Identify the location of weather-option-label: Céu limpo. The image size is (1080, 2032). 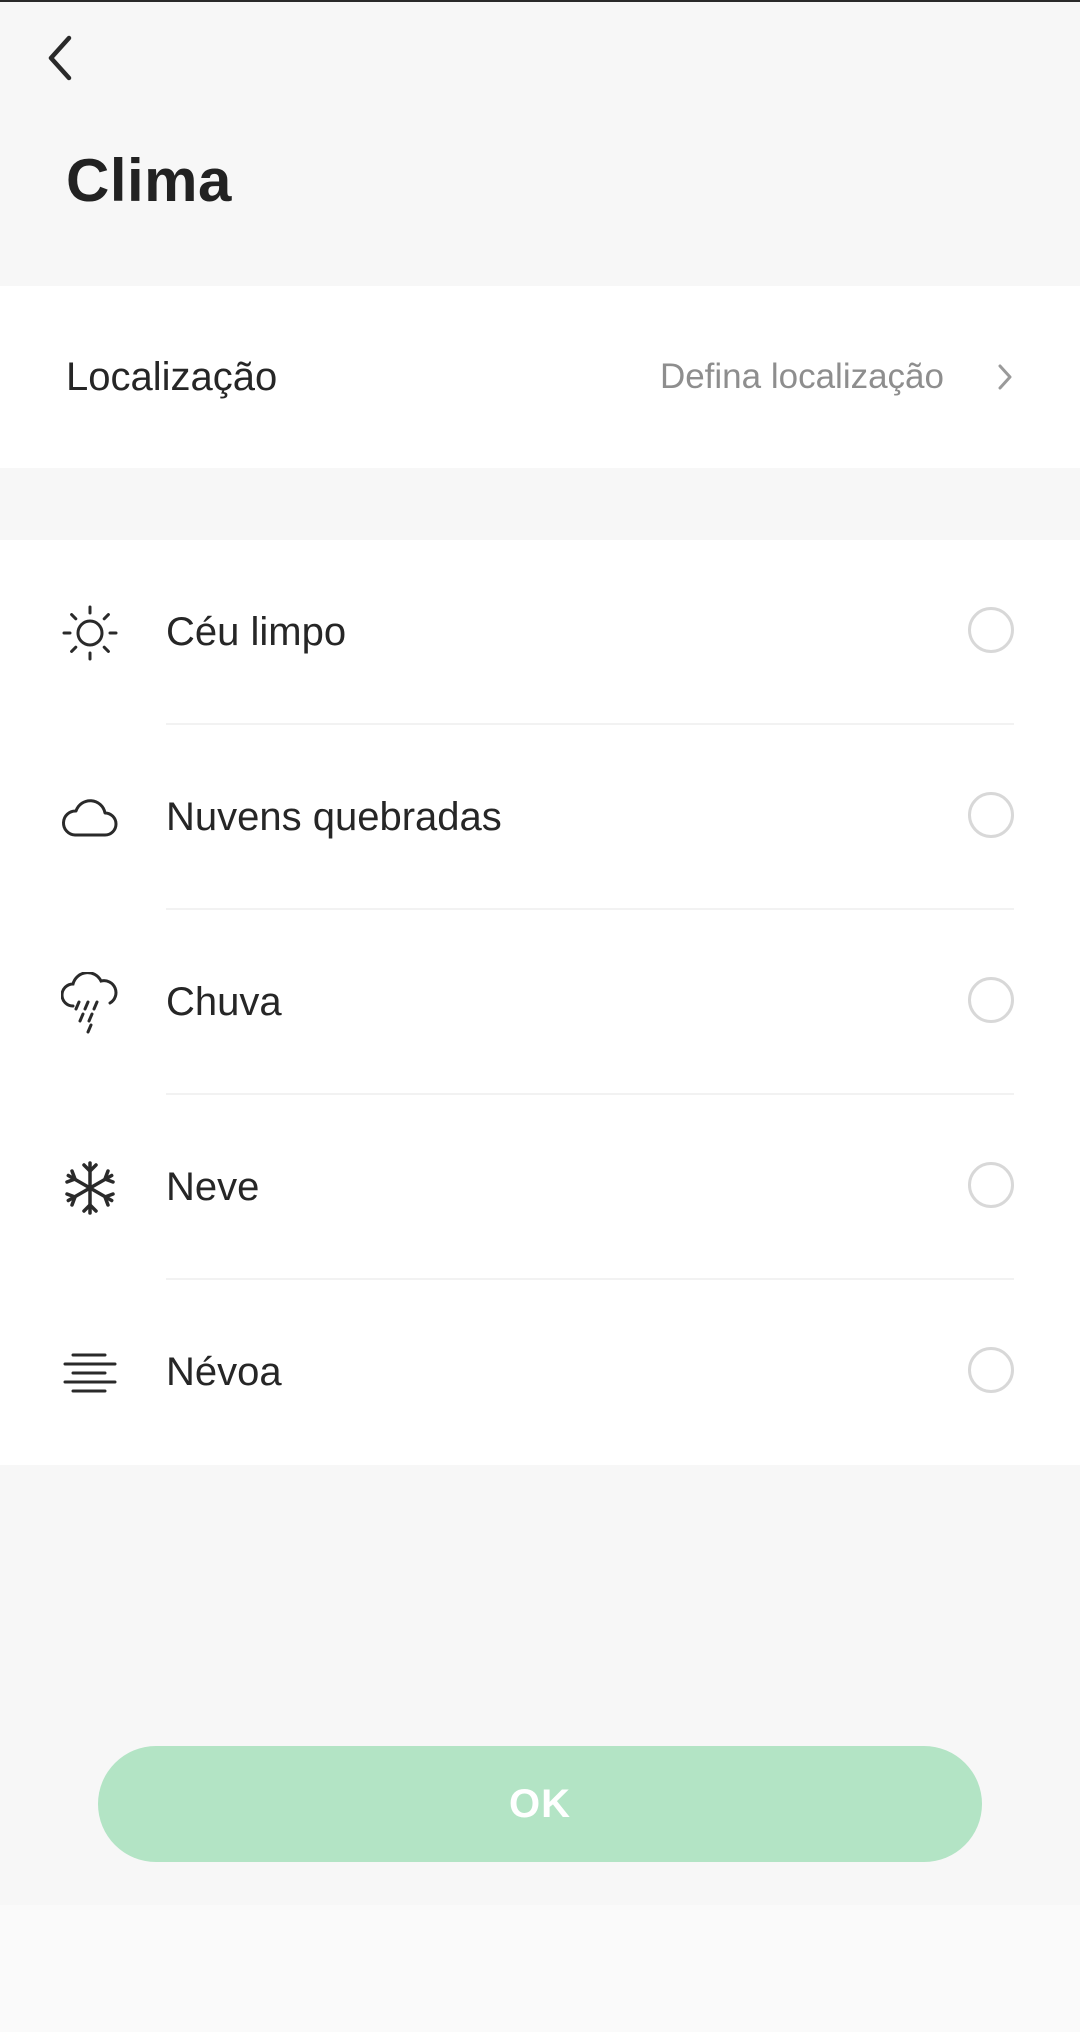
(256, 632).